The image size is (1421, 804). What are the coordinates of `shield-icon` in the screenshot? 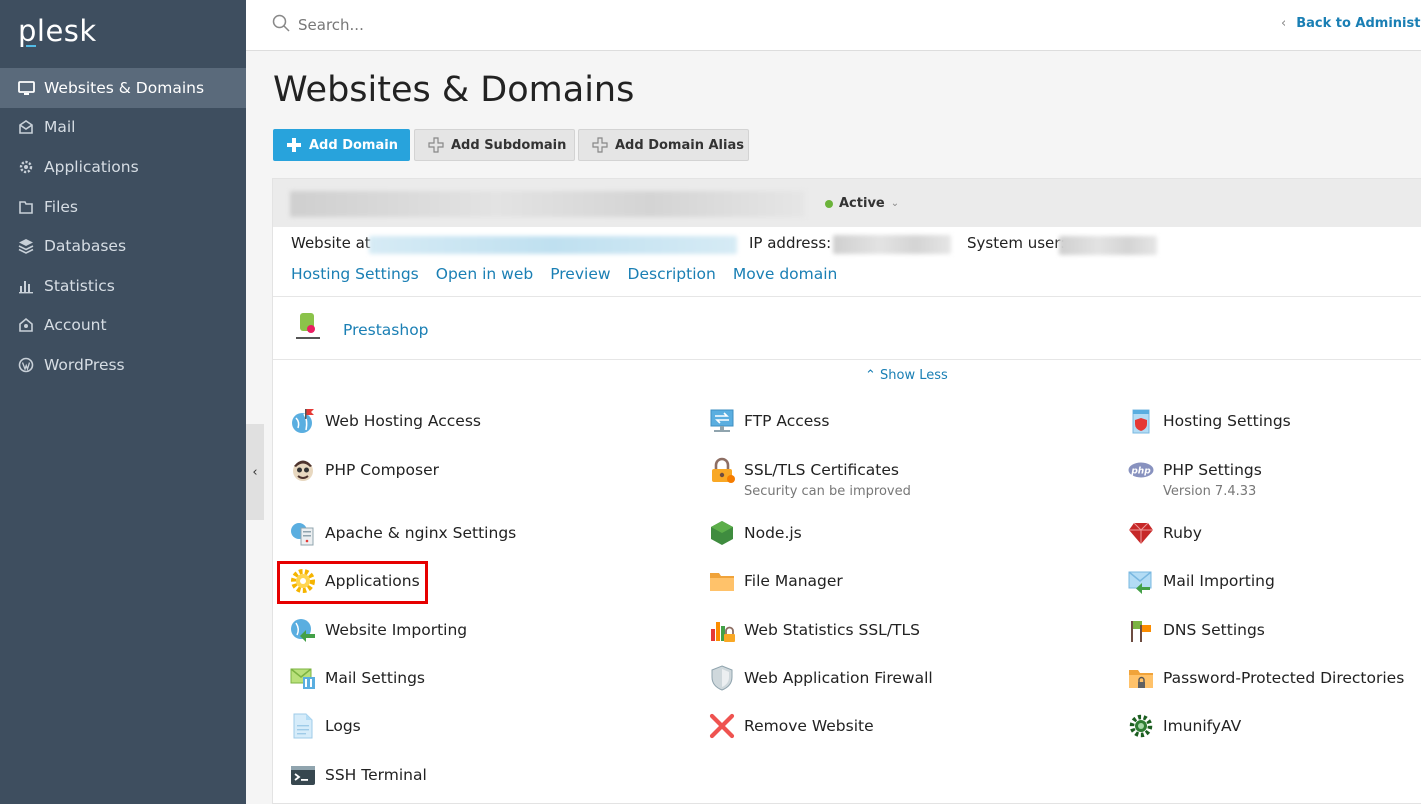 It's located at (722, 678).